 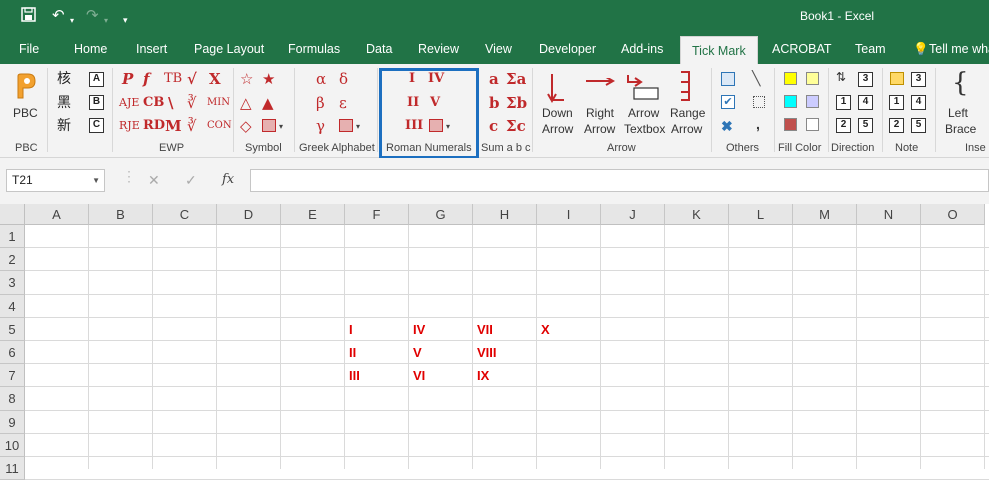 What do you see at coordinates (557, 89) in the screenshot?
I see `down-arrow-icon` at bounding box center [557, 89].